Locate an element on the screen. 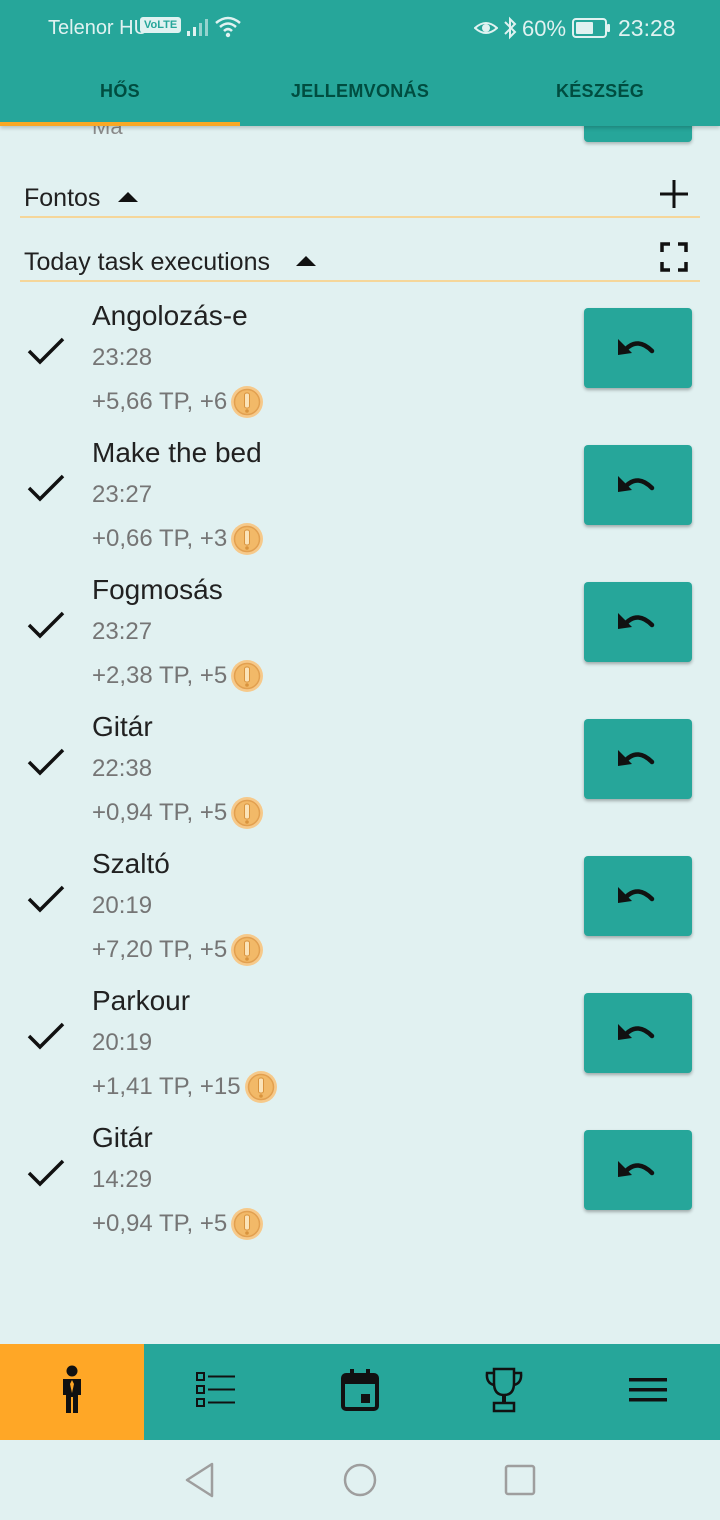  task-name: Fogmosás is located at coordinates (157, 589).